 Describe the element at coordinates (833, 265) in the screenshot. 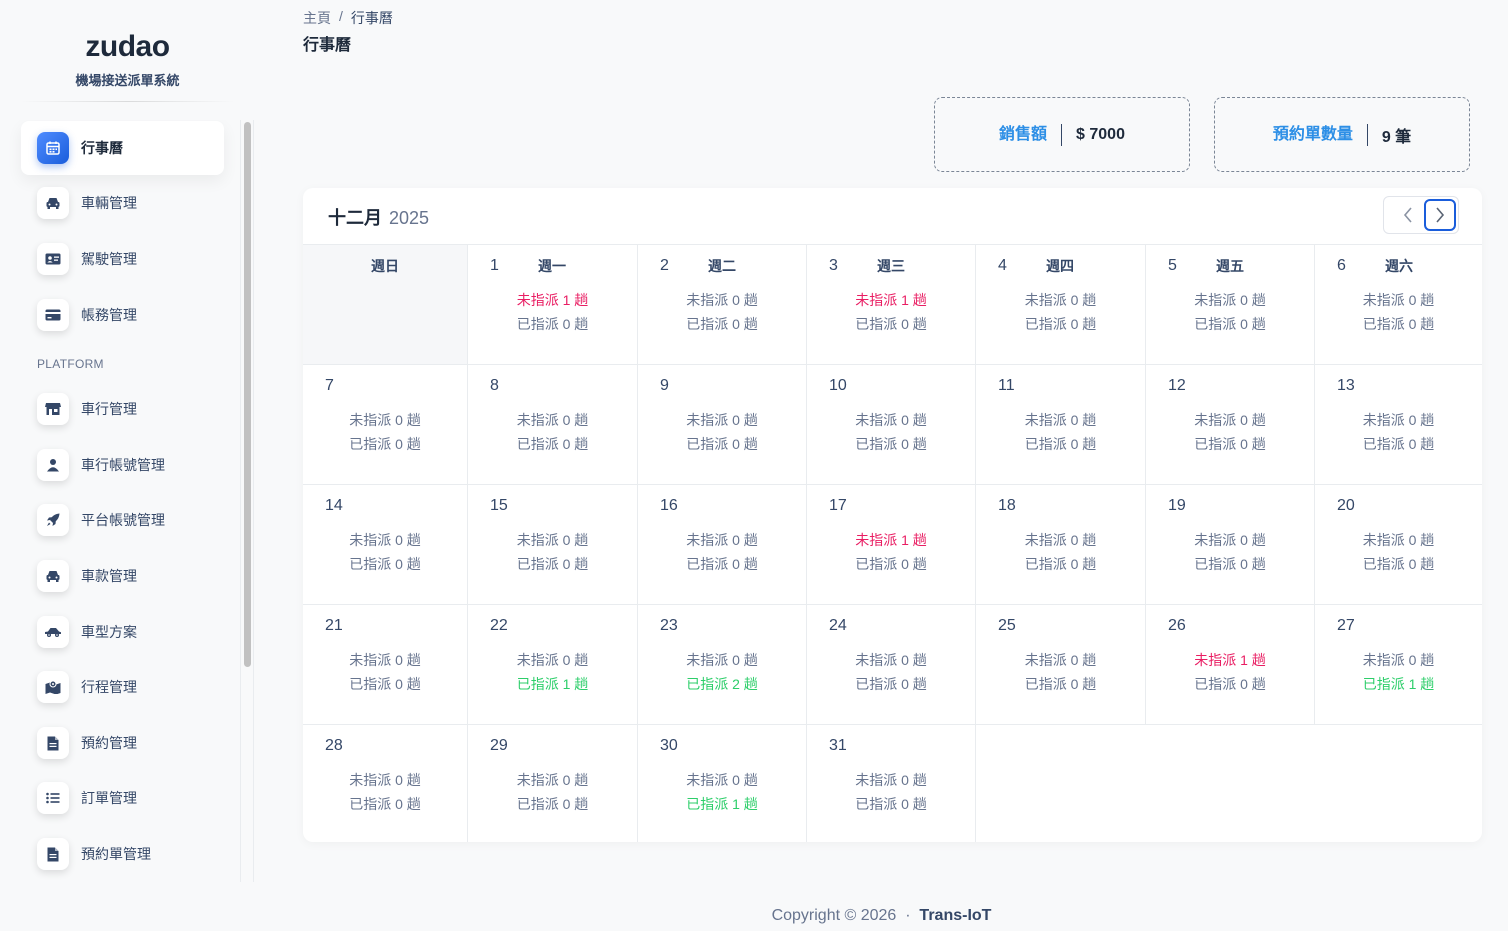

I see `day-number: 3` at that location.